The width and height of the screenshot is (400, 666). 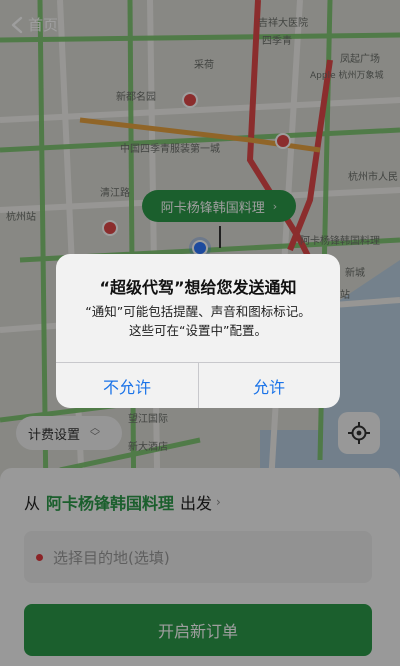 What do you see at coordinates (127, 385) in the screenshot?
I see `deny-button: 不允许` at bounding box center [127, 385].